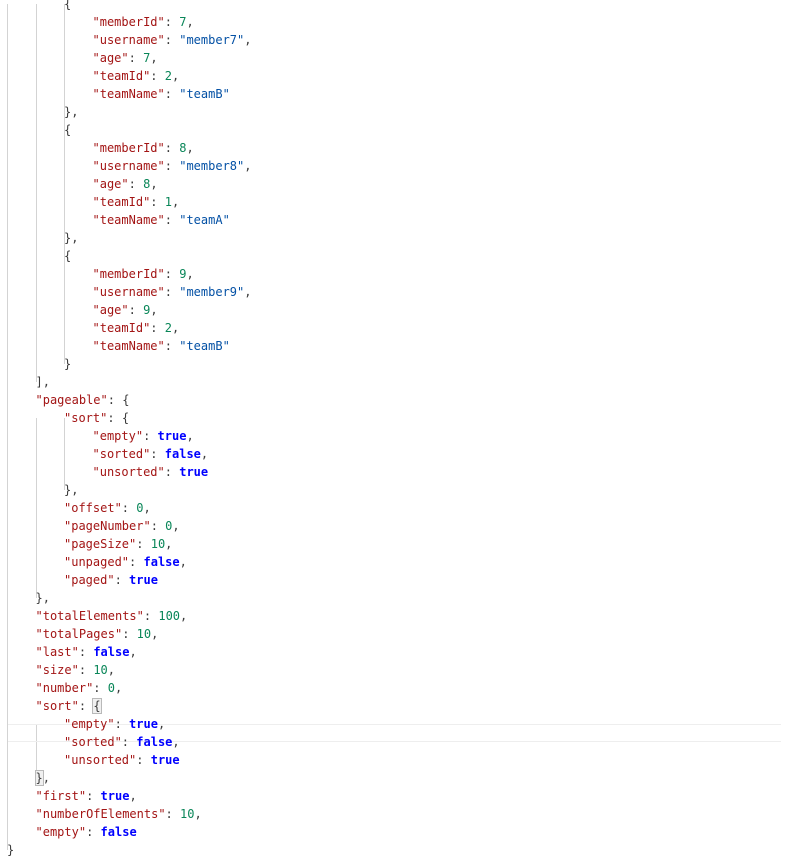  Describe the element at coordinates (140, 508) in the screenshot. I see `json-number-value: 0` at that location.